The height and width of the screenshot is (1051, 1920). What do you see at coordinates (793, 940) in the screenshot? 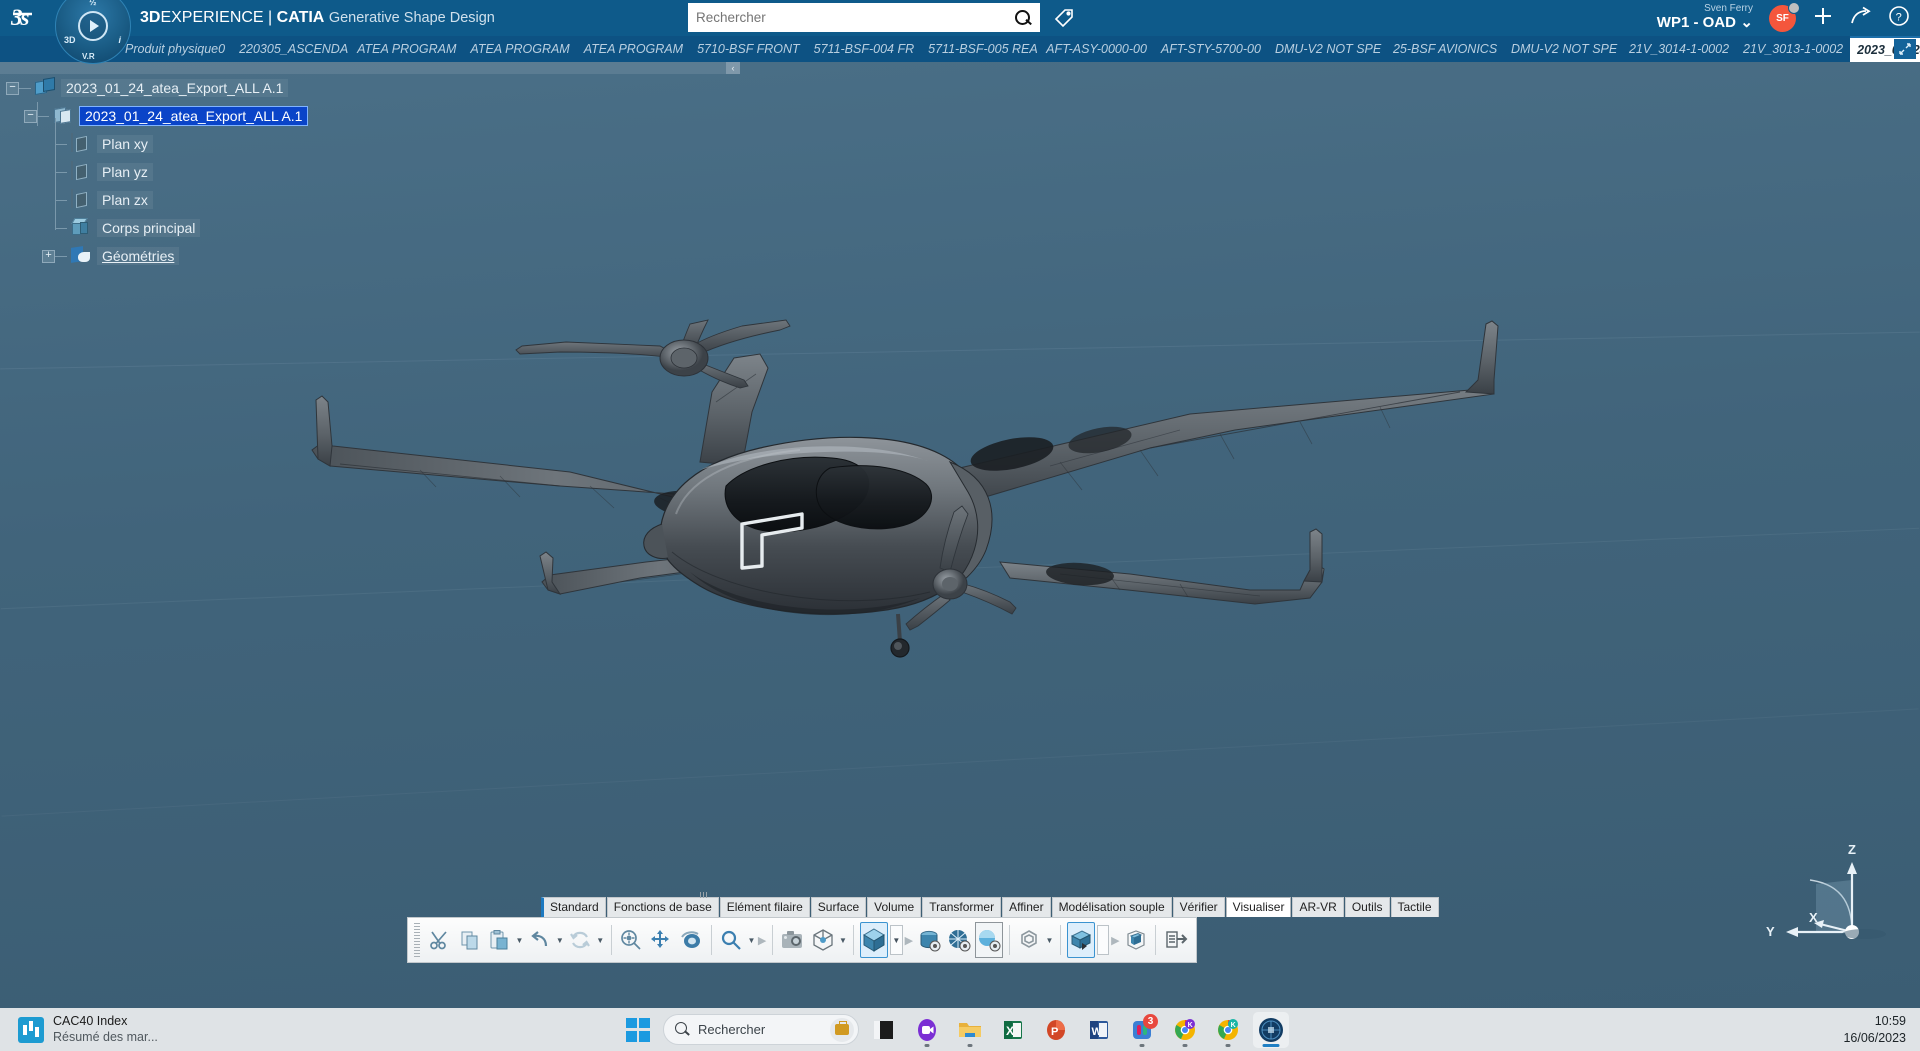
I see `camera-icon` at bounding box center [793, 940].